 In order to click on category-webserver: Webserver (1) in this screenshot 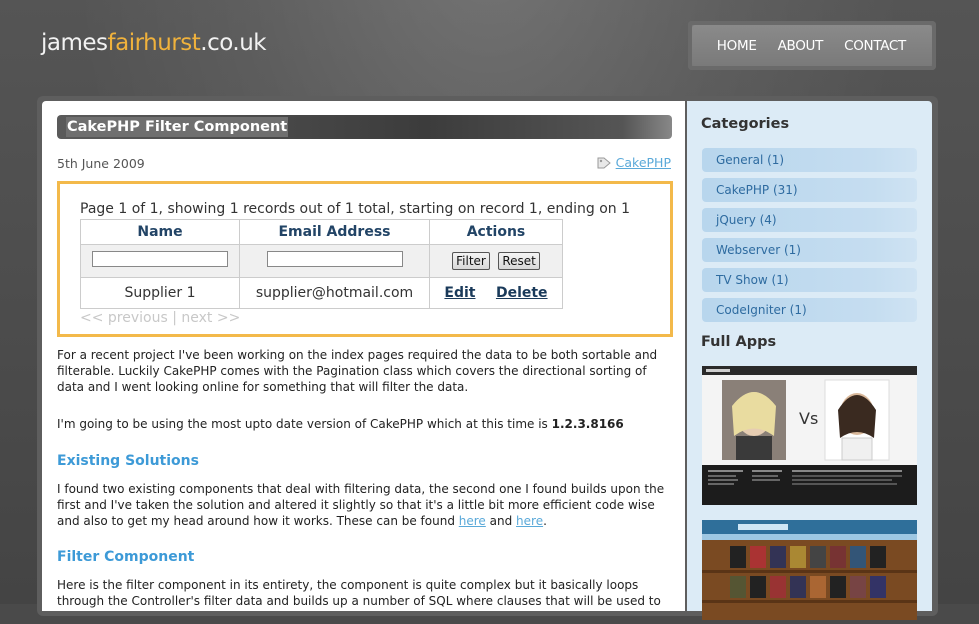, I will do `click(809, 250)`.